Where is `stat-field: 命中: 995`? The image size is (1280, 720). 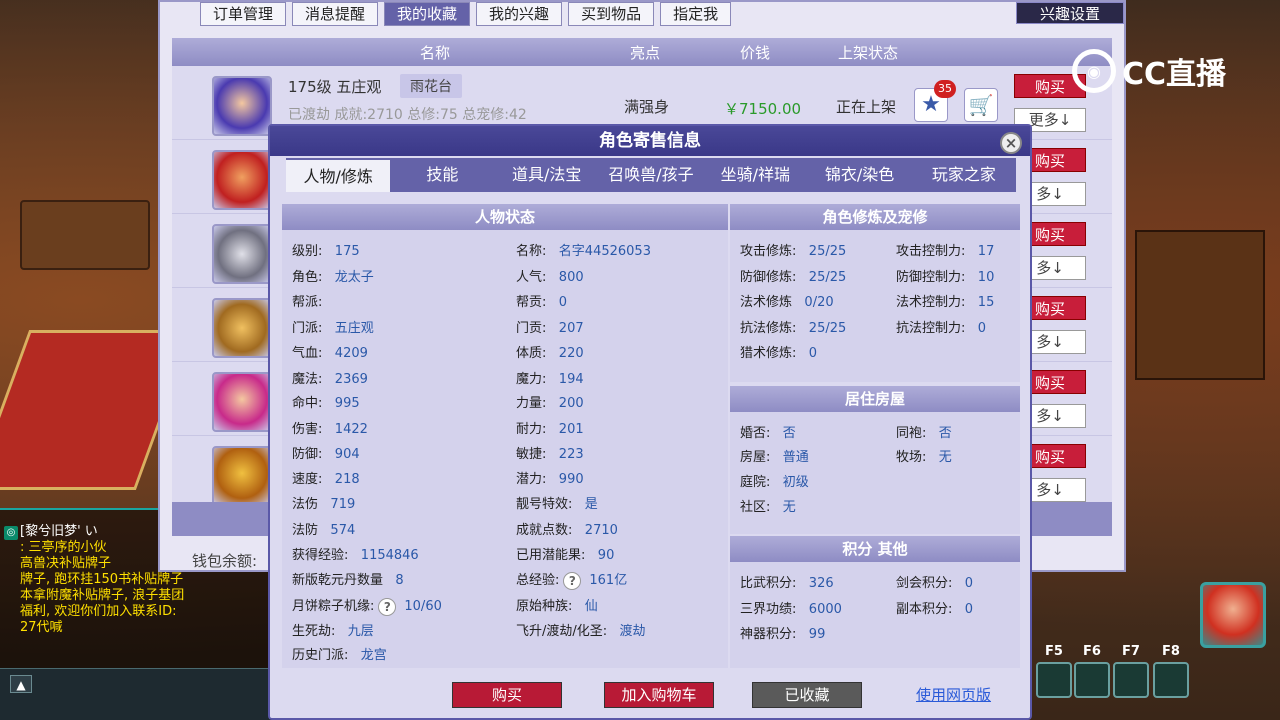 stat-field: 命中: 995 is located at coordinates (326, 401).